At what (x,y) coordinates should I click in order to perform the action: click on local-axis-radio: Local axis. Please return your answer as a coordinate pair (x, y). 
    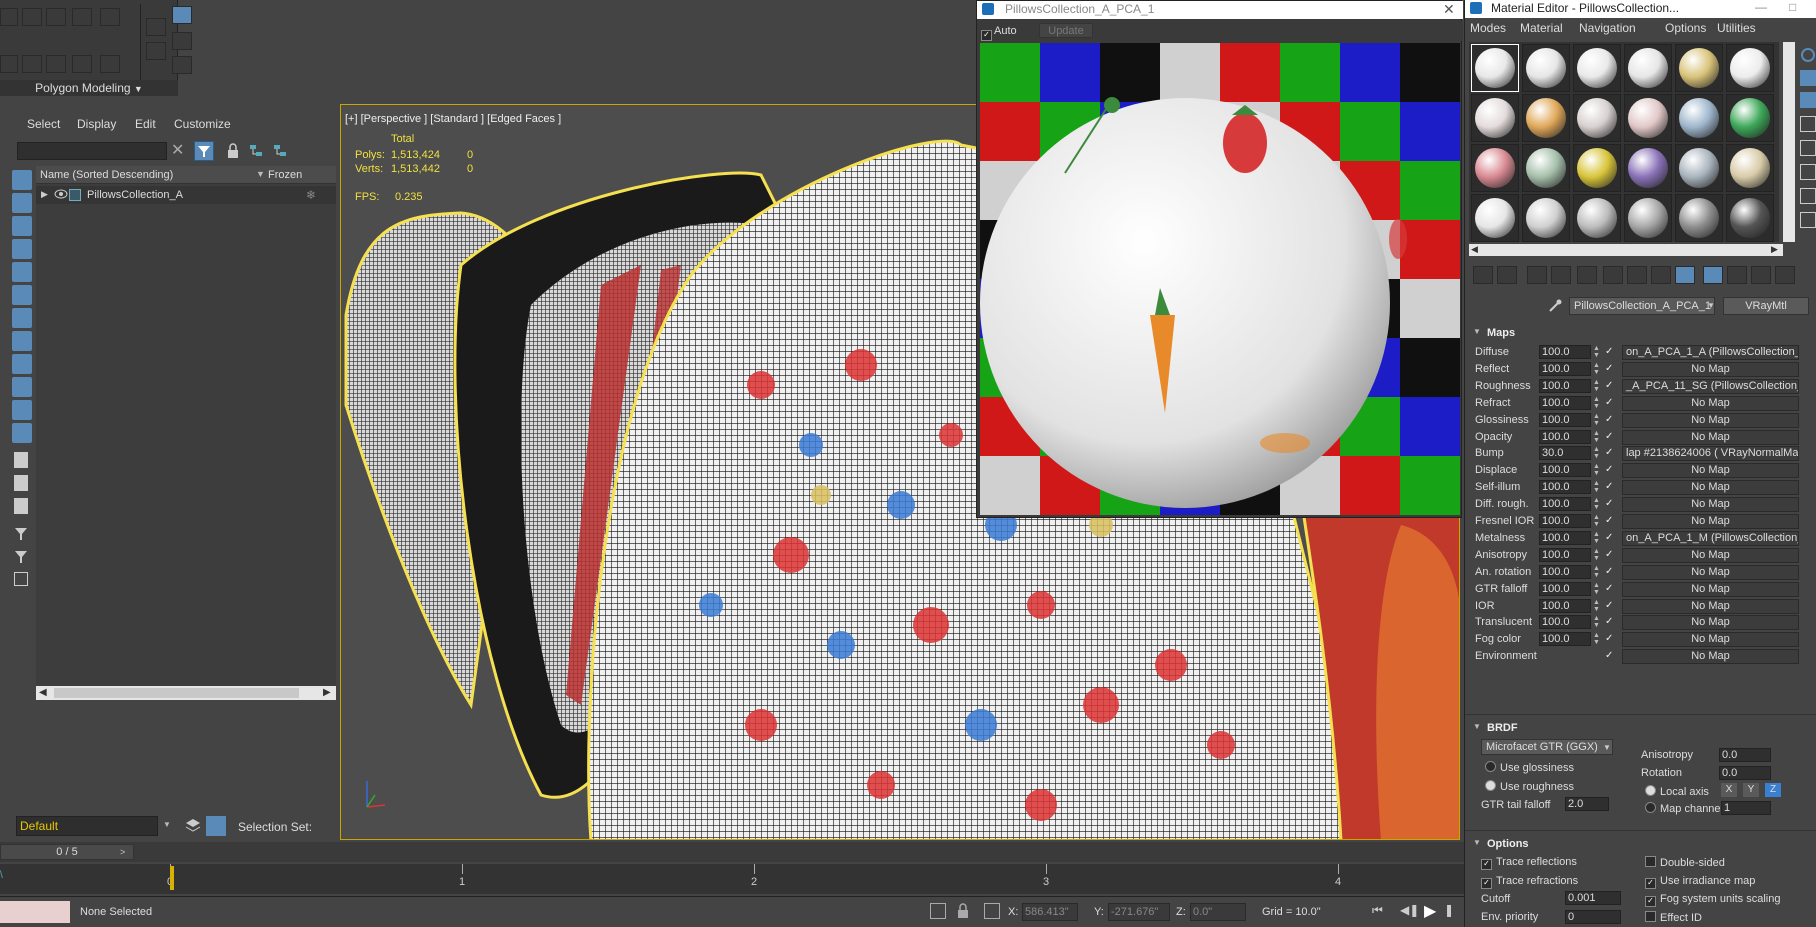
    Looking at the image, I should click on (1677, 791).